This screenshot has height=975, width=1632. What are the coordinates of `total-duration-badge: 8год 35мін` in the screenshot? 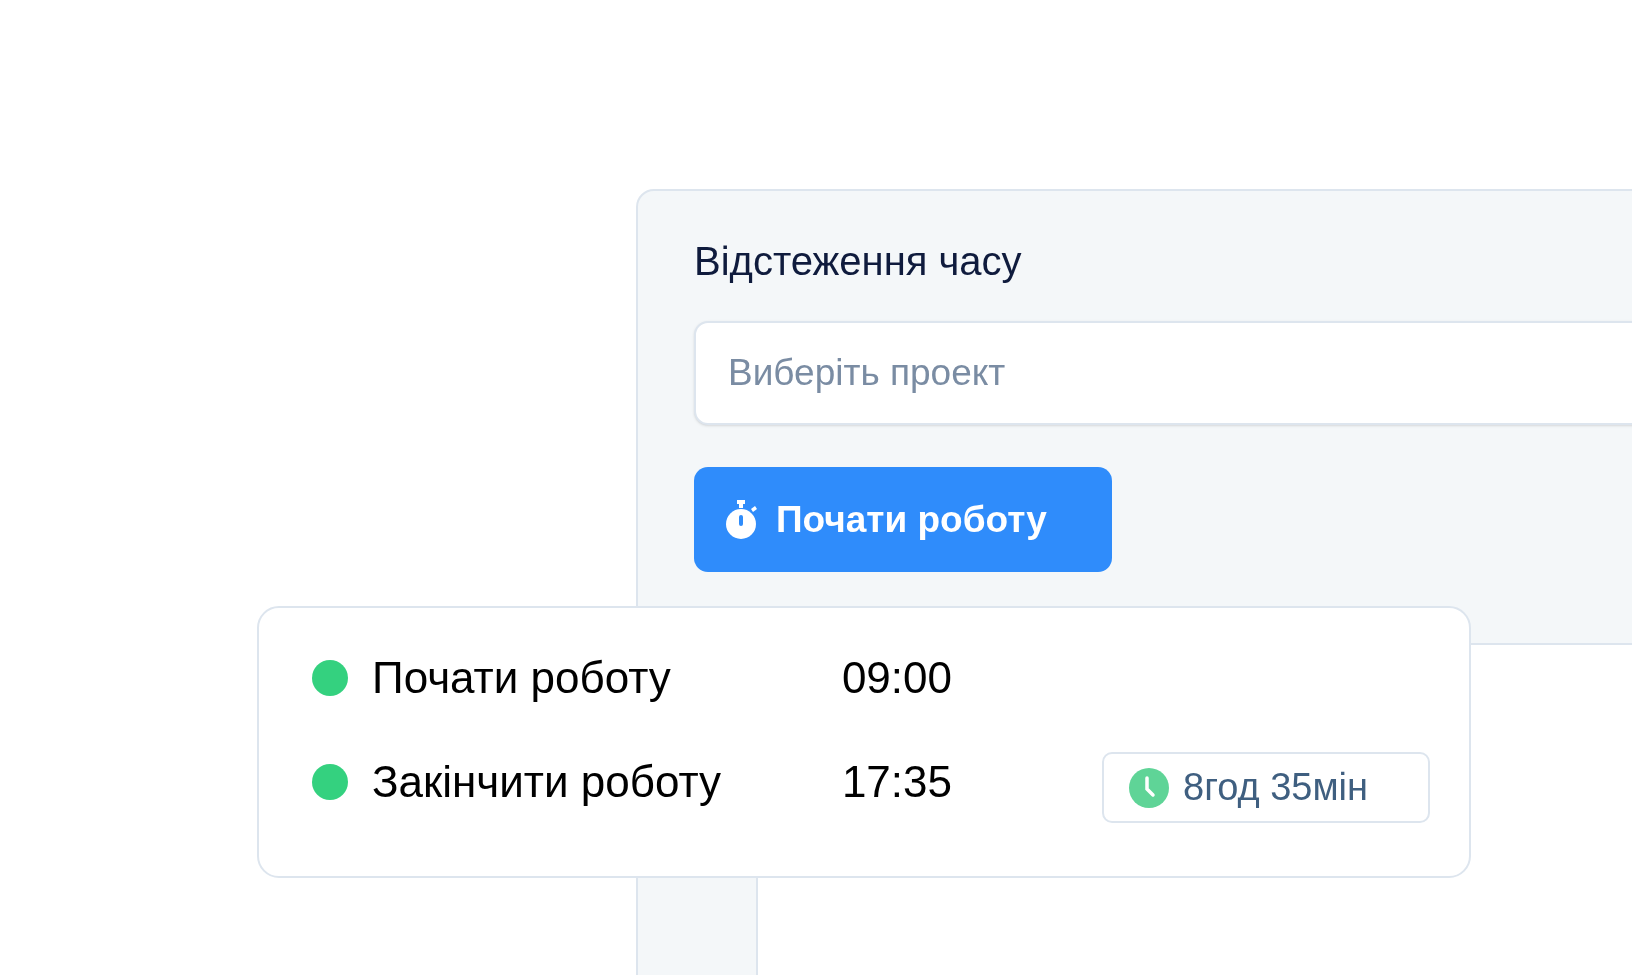 It's located at (1266, 787).